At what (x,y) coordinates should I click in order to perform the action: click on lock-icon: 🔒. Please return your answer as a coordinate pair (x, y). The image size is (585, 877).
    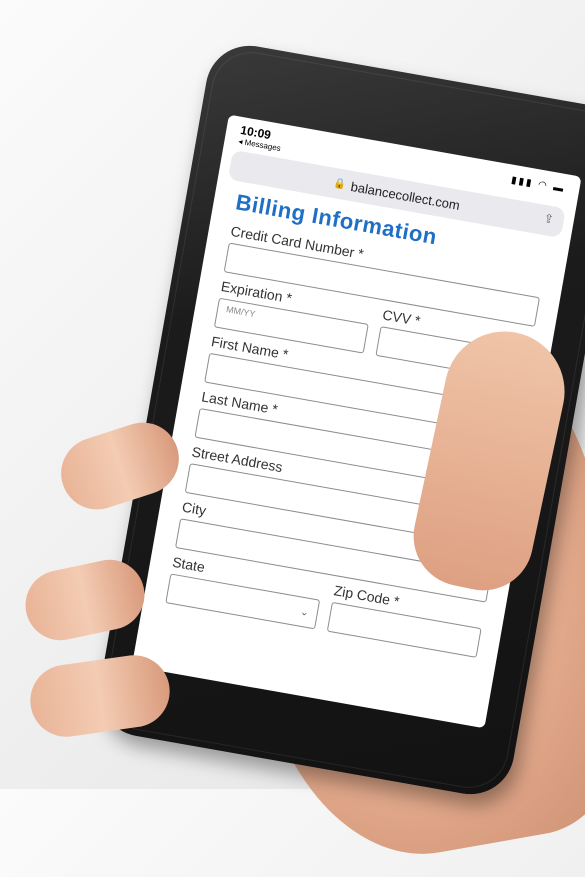
    Looking at the image, I should click on (339, 184).